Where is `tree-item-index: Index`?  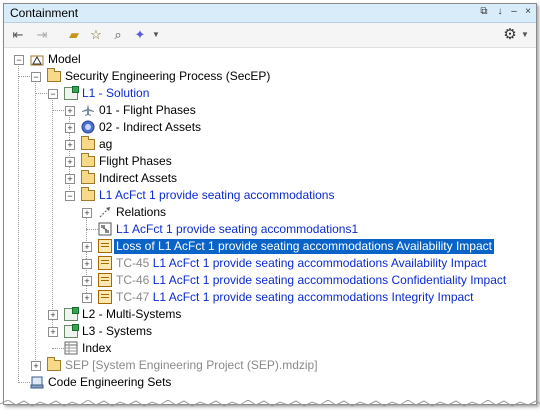 tree-item-index: Index is located at coordinates (270, 348).